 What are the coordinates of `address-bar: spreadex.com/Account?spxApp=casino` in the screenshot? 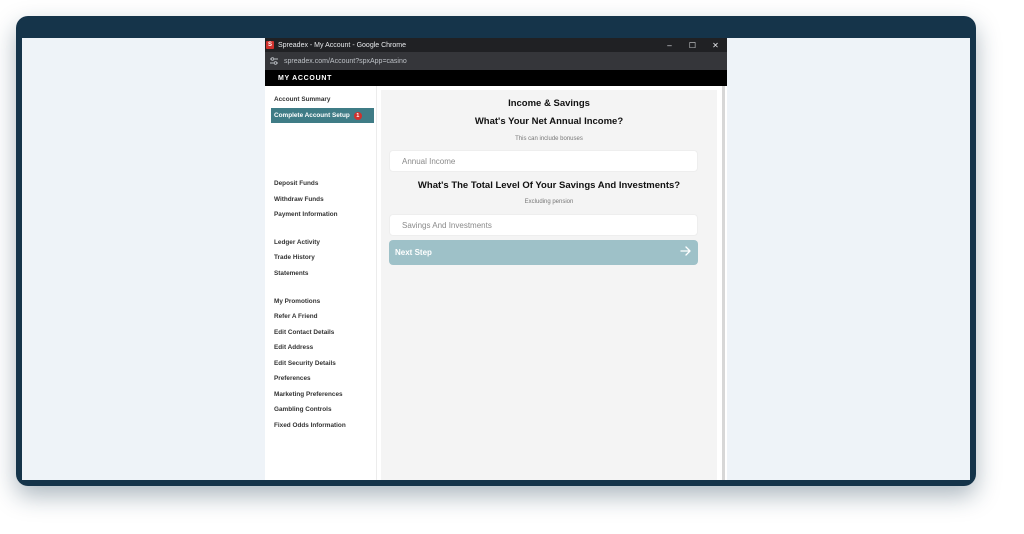 It's located at (496, 61).